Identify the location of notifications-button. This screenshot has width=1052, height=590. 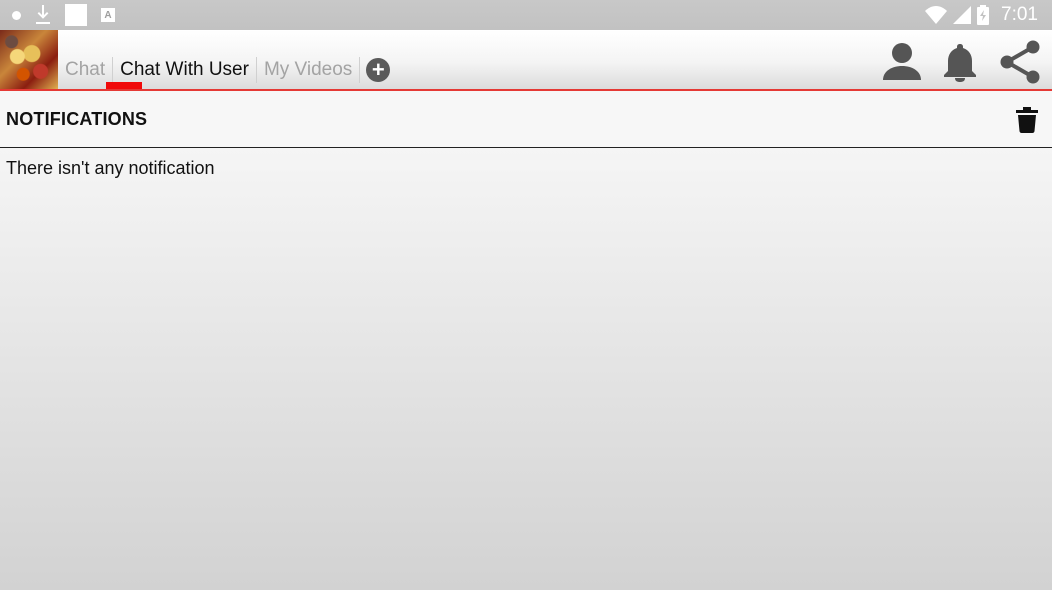
(960, 62).